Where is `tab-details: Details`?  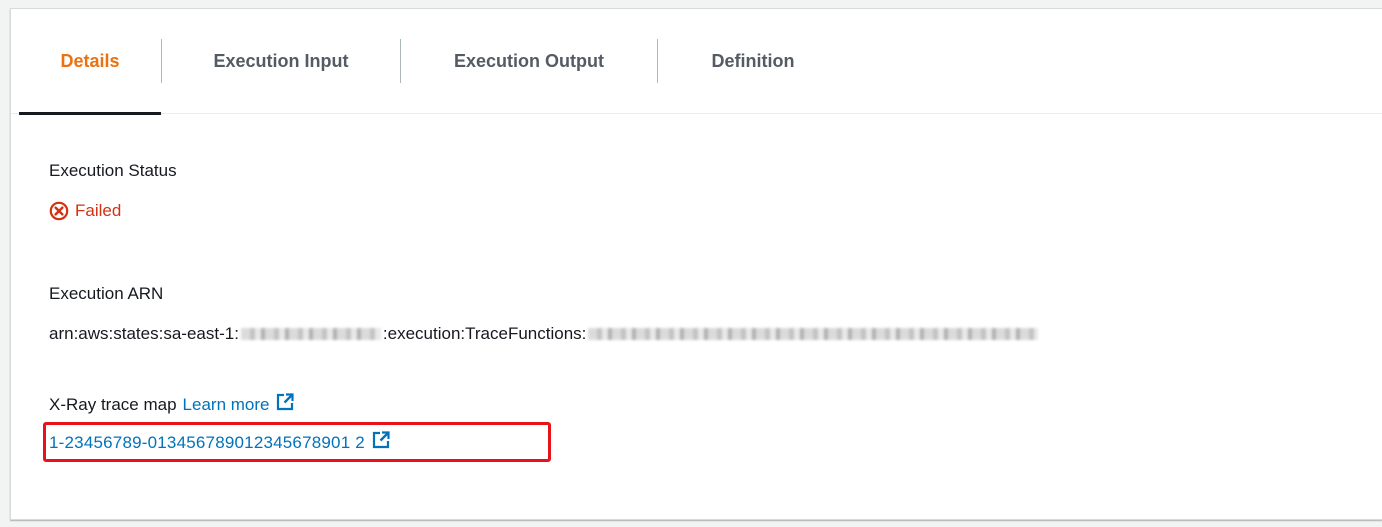 tab-details: Details is located at coordinates (90, 62).